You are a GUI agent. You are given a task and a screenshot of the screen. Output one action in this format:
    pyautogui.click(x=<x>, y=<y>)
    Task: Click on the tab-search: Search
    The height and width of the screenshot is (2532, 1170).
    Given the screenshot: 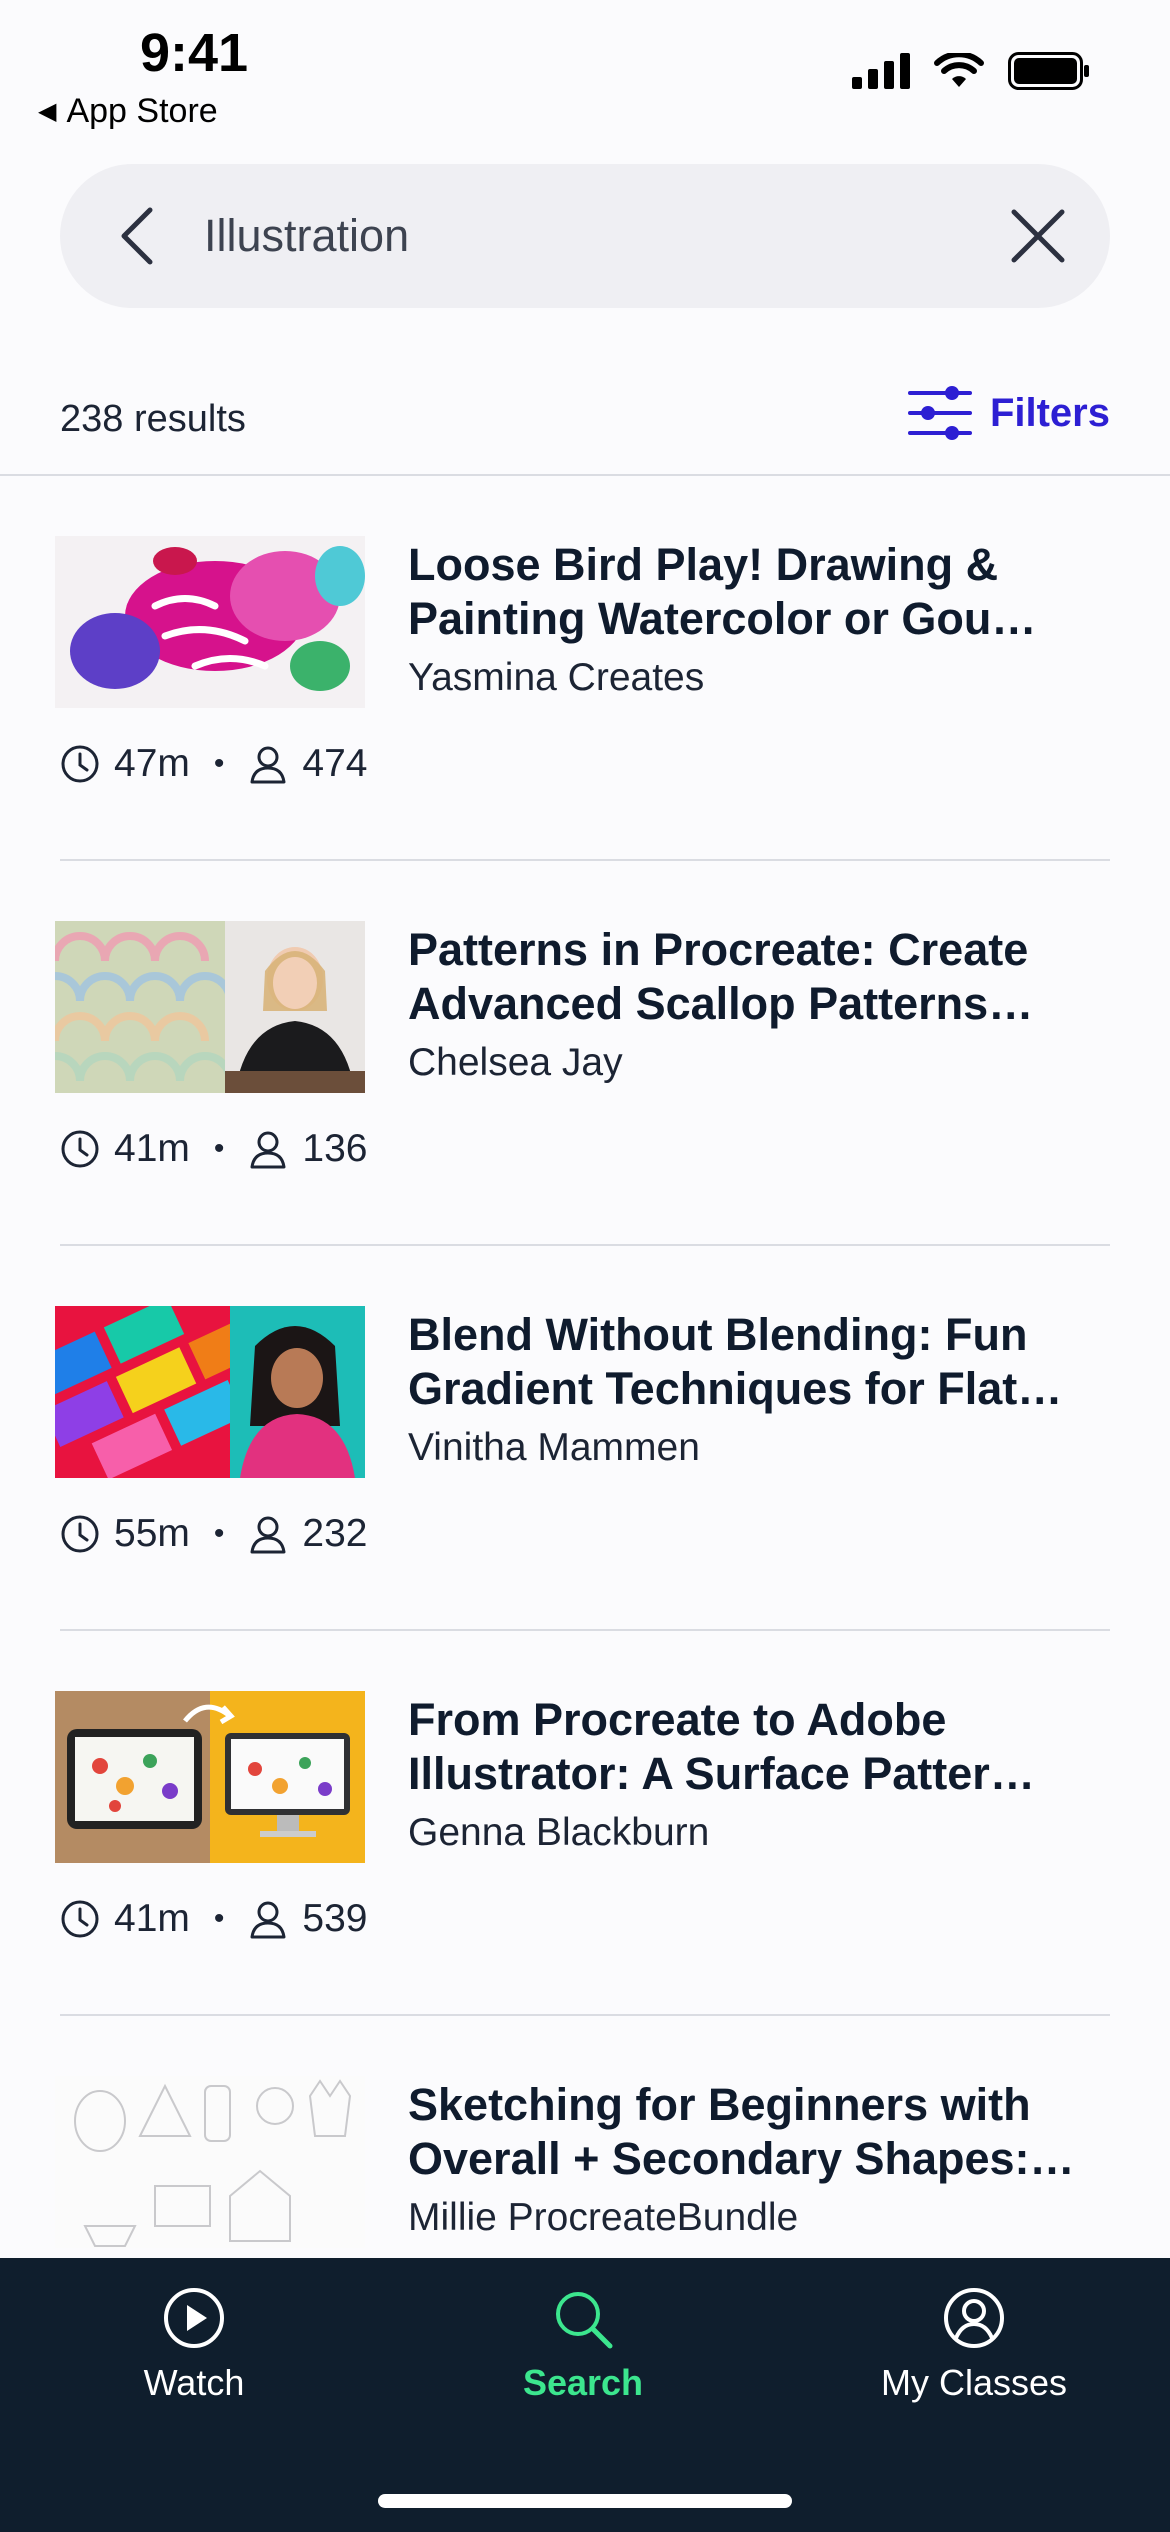 What is the action you would take?
    pyautogui.click(x=583, y=2345)
    